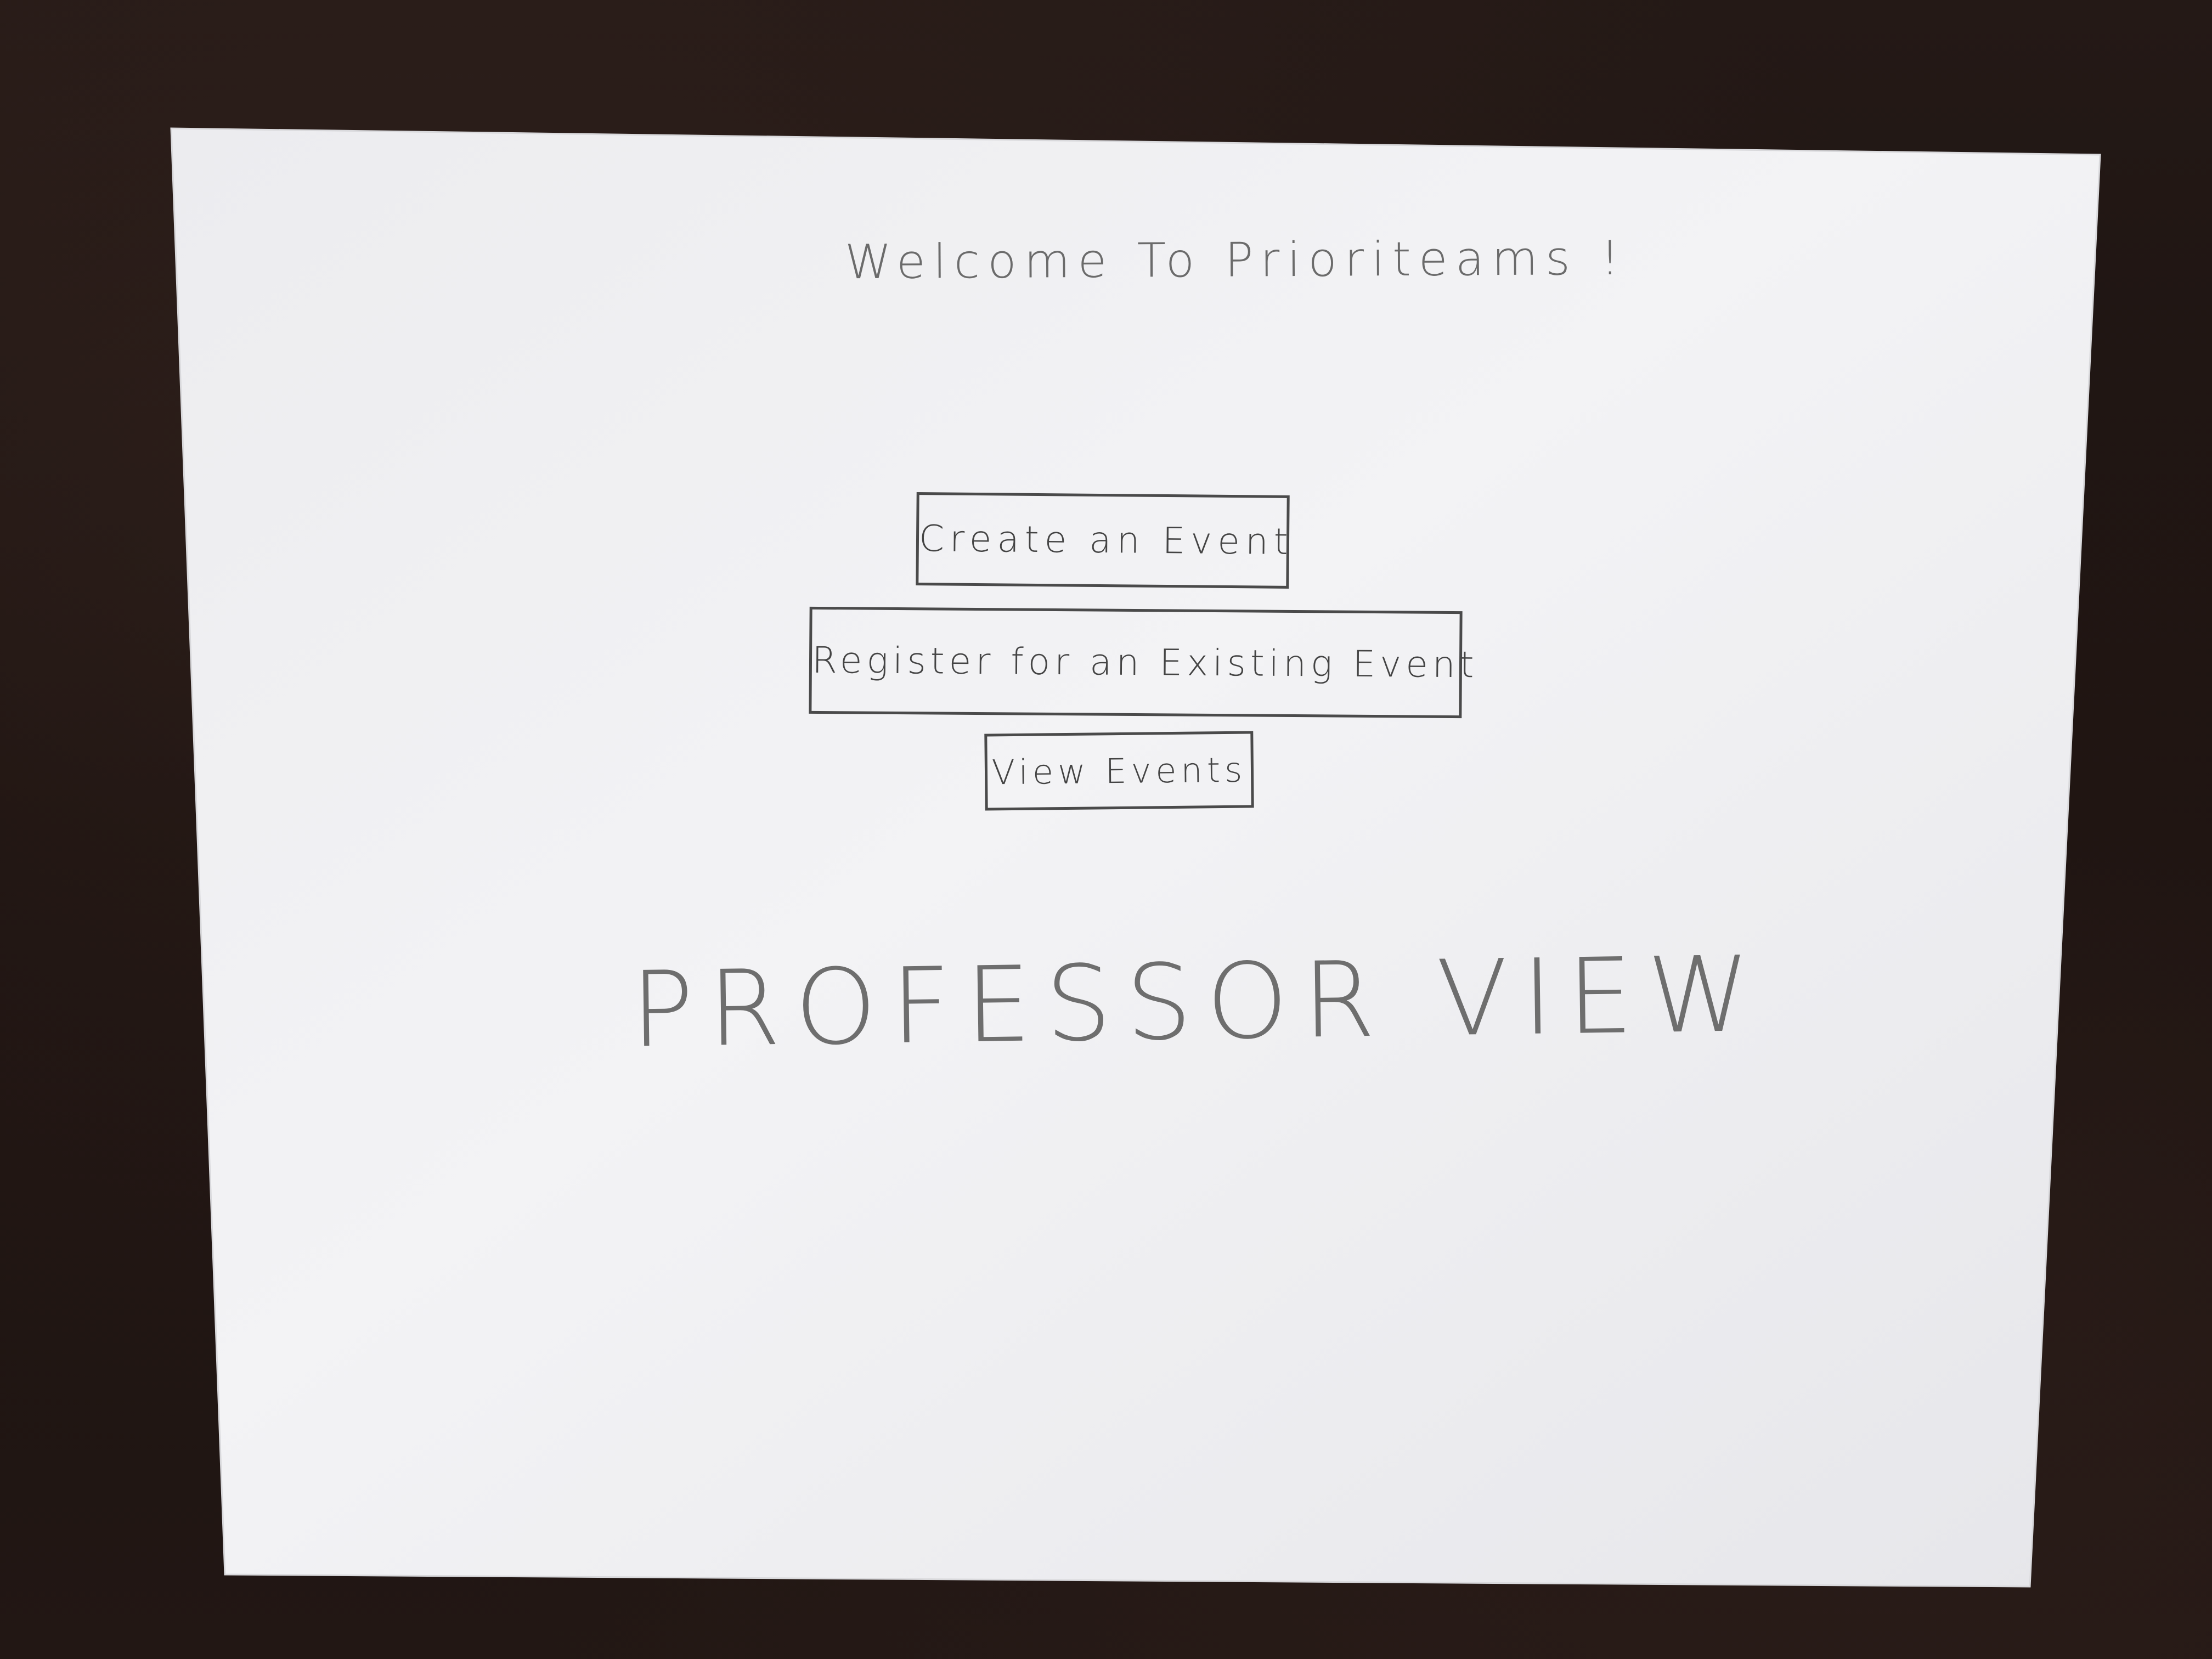  What do you see at coordinates (1105, 540) in the screenshot?
I see `create-event-button: Create an Event` at bounding box center [1105, 540].